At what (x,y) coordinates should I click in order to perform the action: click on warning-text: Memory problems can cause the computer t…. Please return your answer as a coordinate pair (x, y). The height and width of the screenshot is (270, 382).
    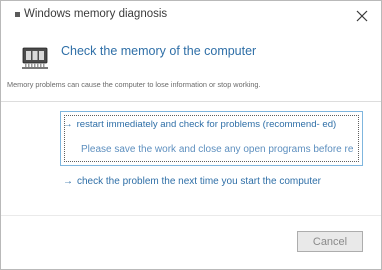
    Looking at the image, I should click on (134, 84).